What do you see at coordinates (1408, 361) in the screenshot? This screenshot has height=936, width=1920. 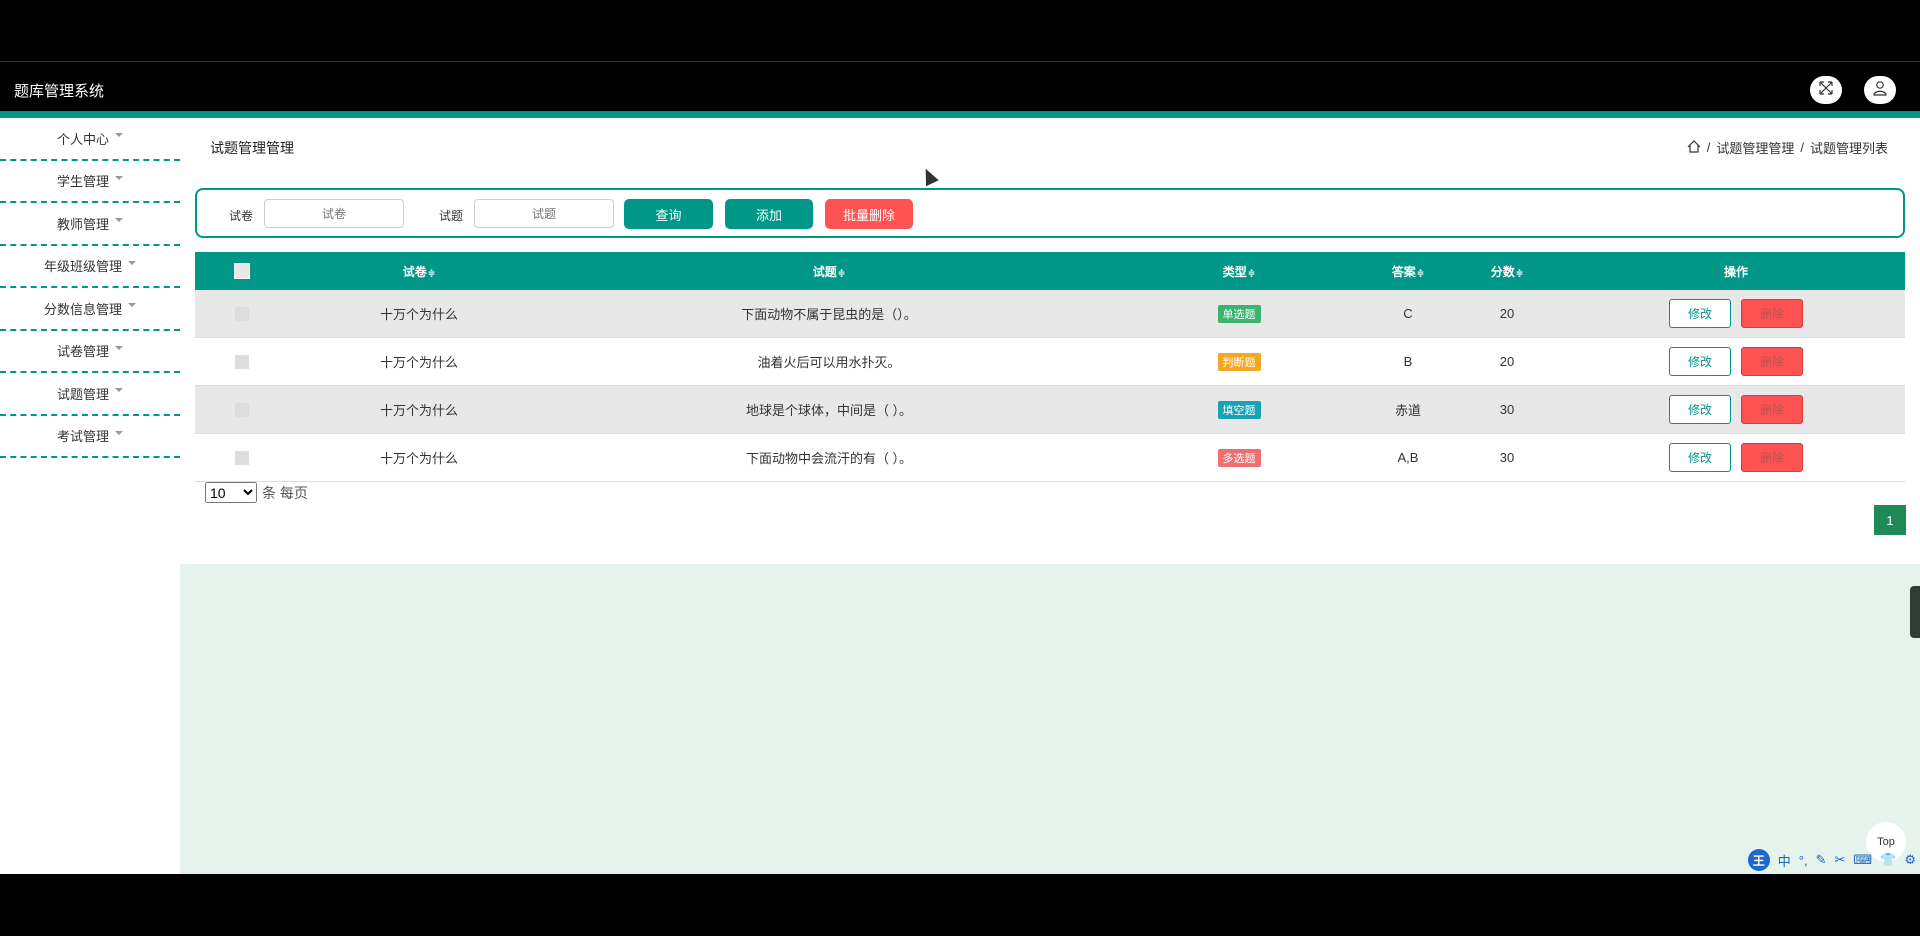 I see `cell-answer: B` at bounding box center [1408, 361].